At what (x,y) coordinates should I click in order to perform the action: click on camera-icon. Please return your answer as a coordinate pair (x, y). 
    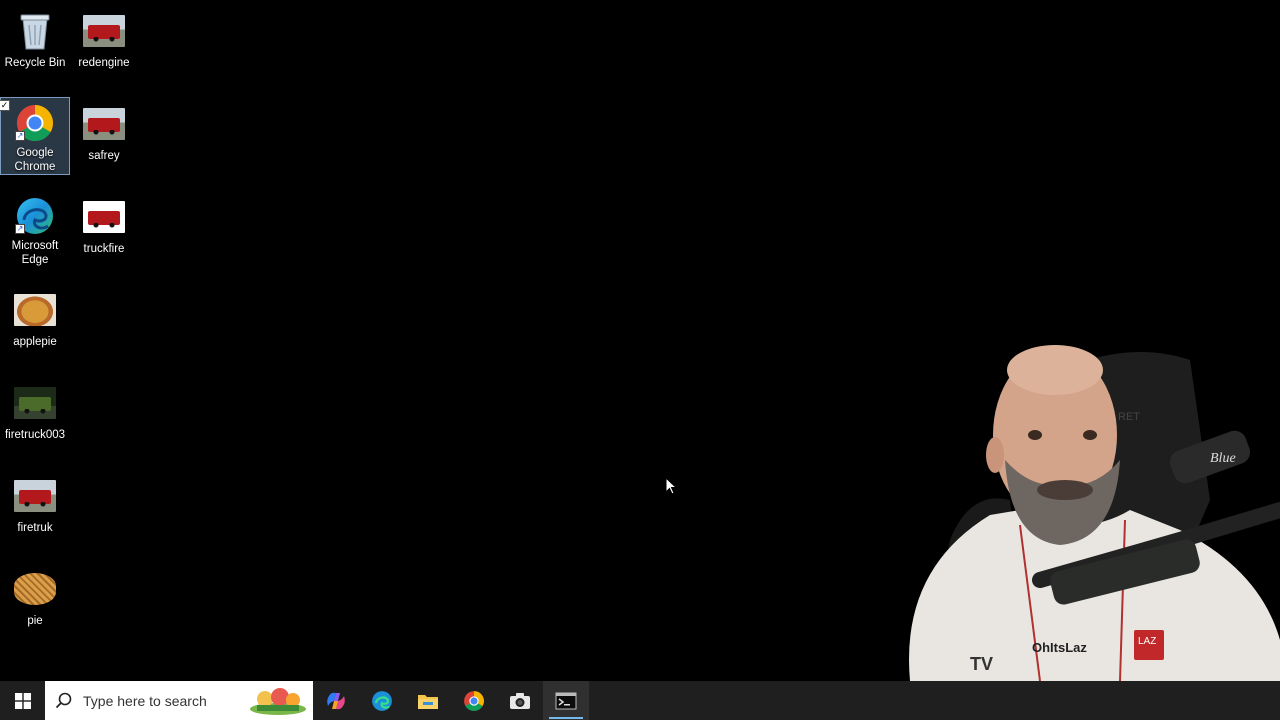
    Looking at the image, I should click on (520, 700).